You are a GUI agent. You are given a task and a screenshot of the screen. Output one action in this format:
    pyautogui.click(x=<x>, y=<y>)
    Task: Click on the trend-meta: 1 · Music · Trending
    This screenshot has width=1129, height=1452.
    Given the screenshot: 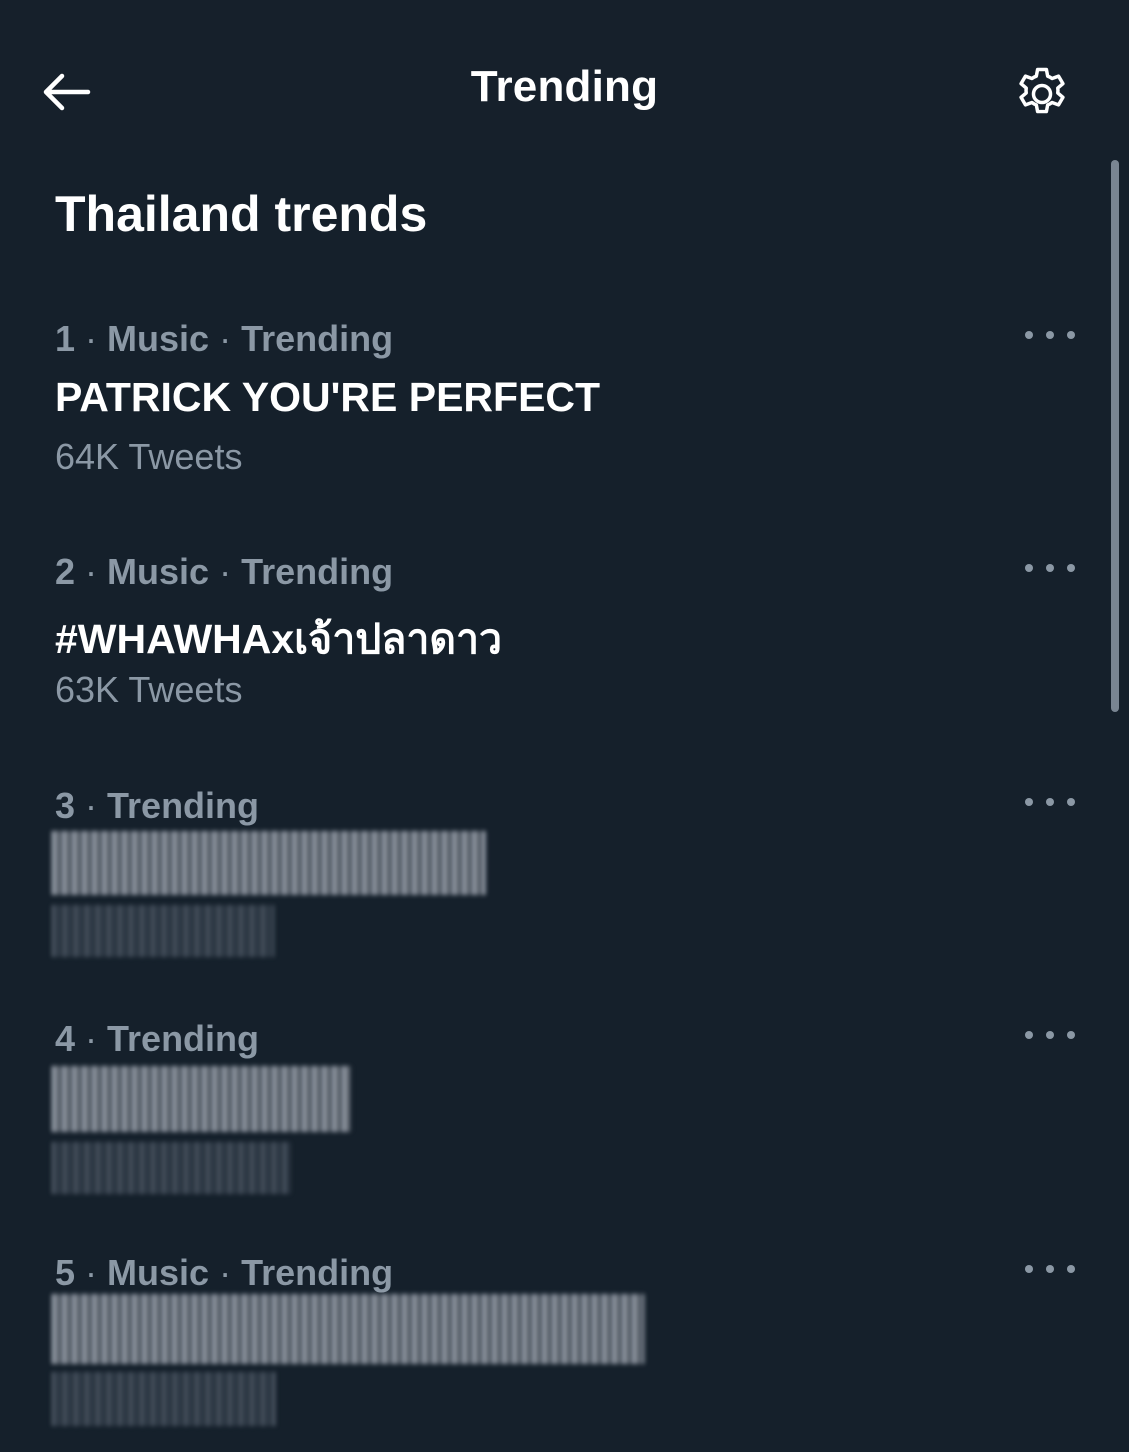 What is the action you would take?
    pyautogui.click(x=224, y=338)
    